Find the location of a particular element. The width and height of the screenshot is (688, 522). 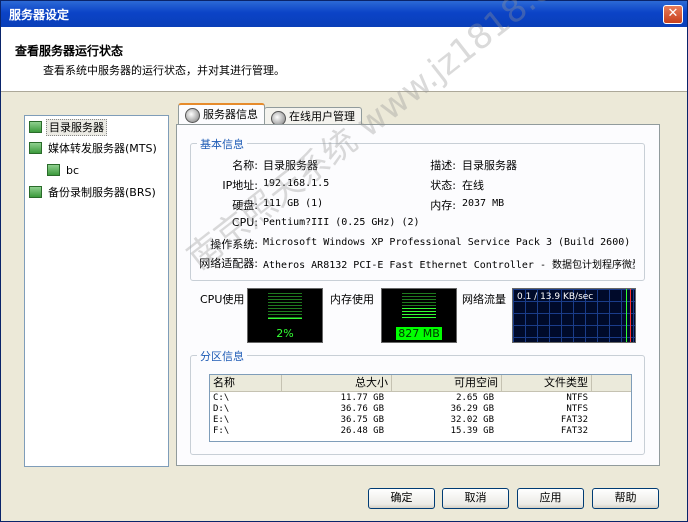

partition-name: C:\ is located at coordinates (221, 398).